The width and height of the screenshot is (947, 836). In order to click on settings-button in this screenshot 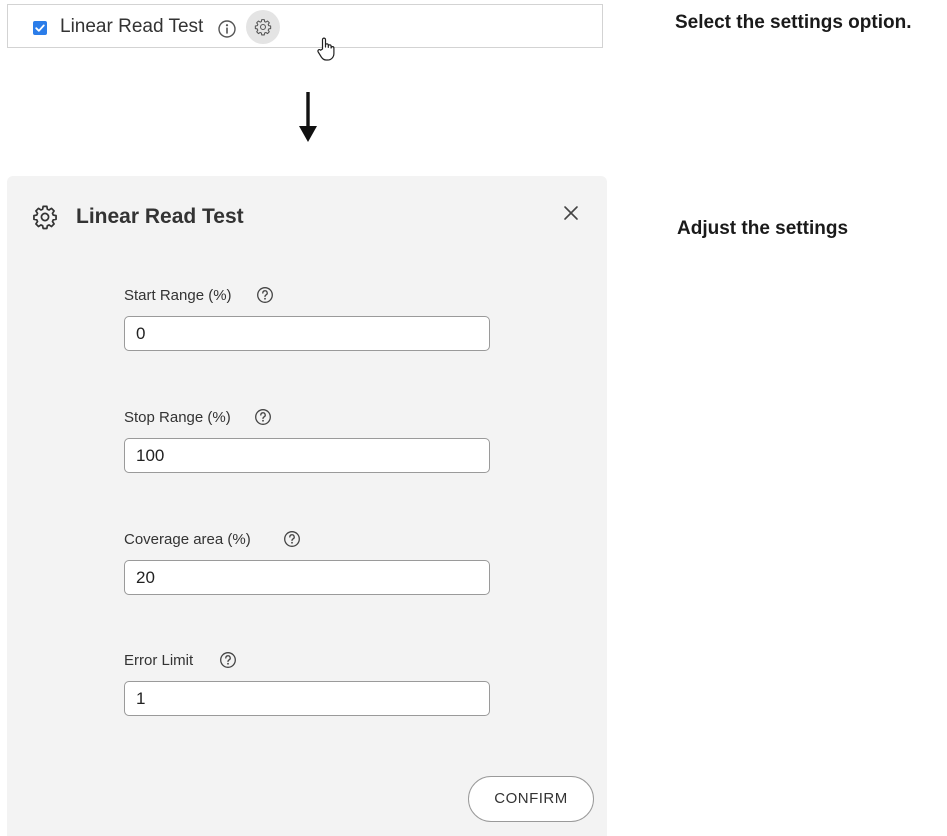, I will do `click(263, 27)`.